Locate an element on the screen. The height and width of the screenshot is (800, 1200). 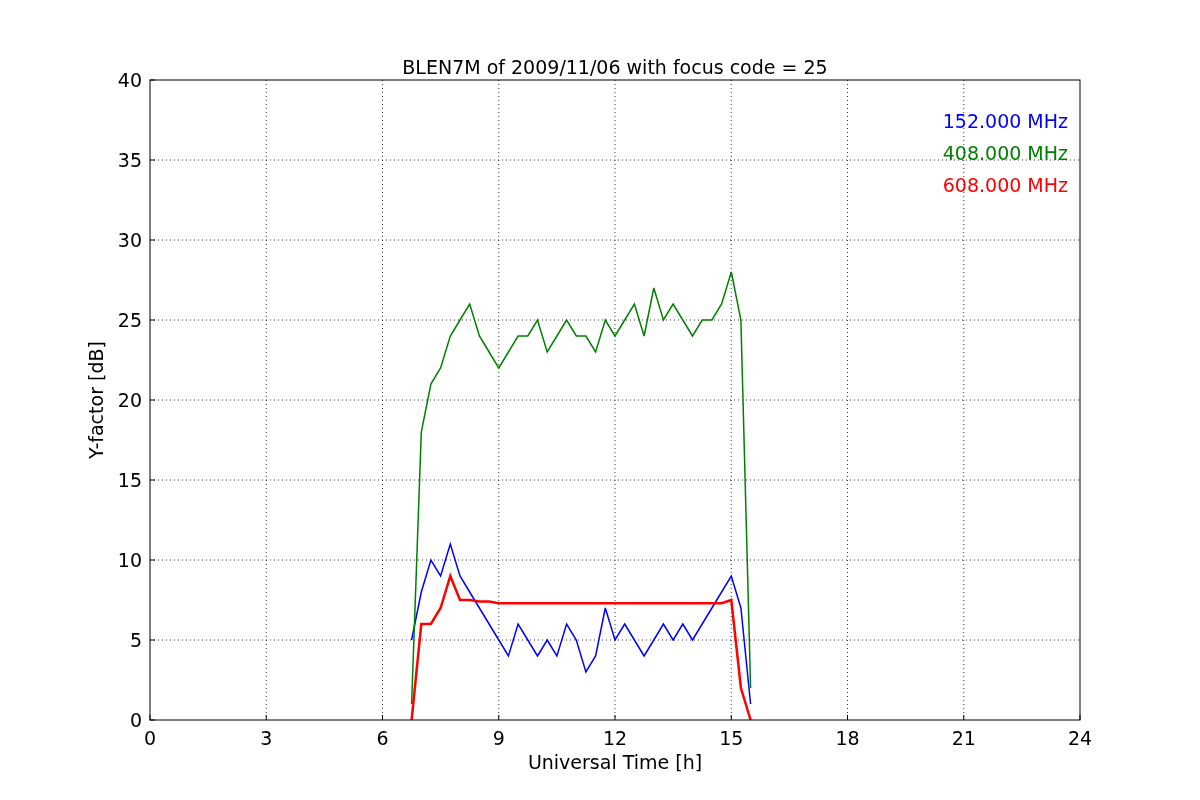
y-axis-label: Y-factor [dB] is located at coordinates (96, 400).